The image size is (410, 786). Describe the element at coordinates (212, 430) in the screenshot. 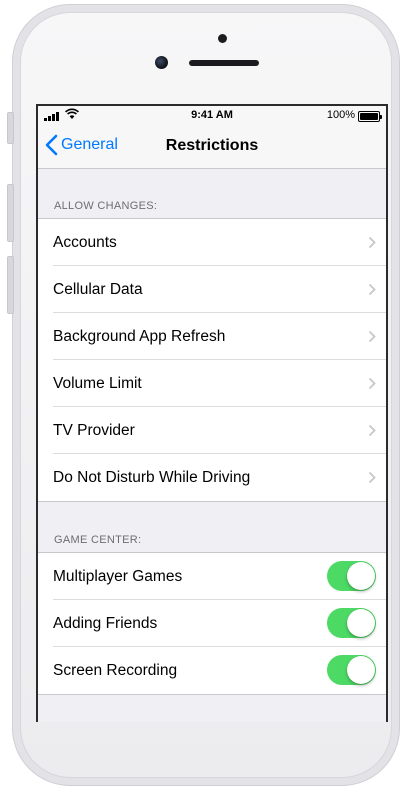

I see `list-item-tv-provider: TV Provider` at that location.